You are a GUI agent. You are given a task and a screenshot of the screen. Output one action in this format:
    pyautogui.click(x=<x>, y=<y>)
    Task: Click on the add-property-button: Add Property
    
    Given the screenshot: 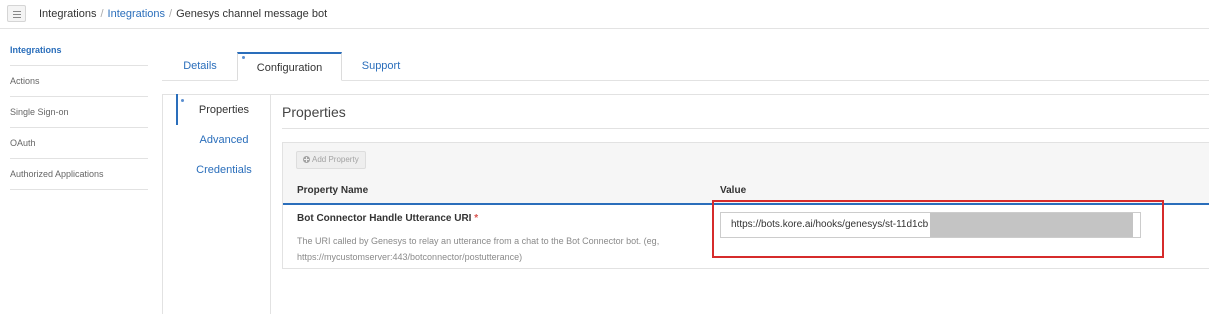 What is the action you would take?
    pyautogui.click(x=331, y=160)
    